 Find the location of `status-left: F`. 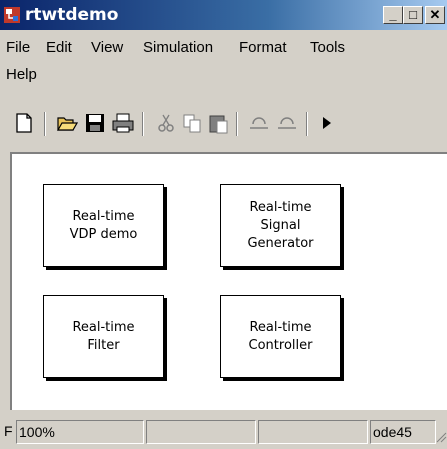

status-left: F is located at coordinates (8, 431).